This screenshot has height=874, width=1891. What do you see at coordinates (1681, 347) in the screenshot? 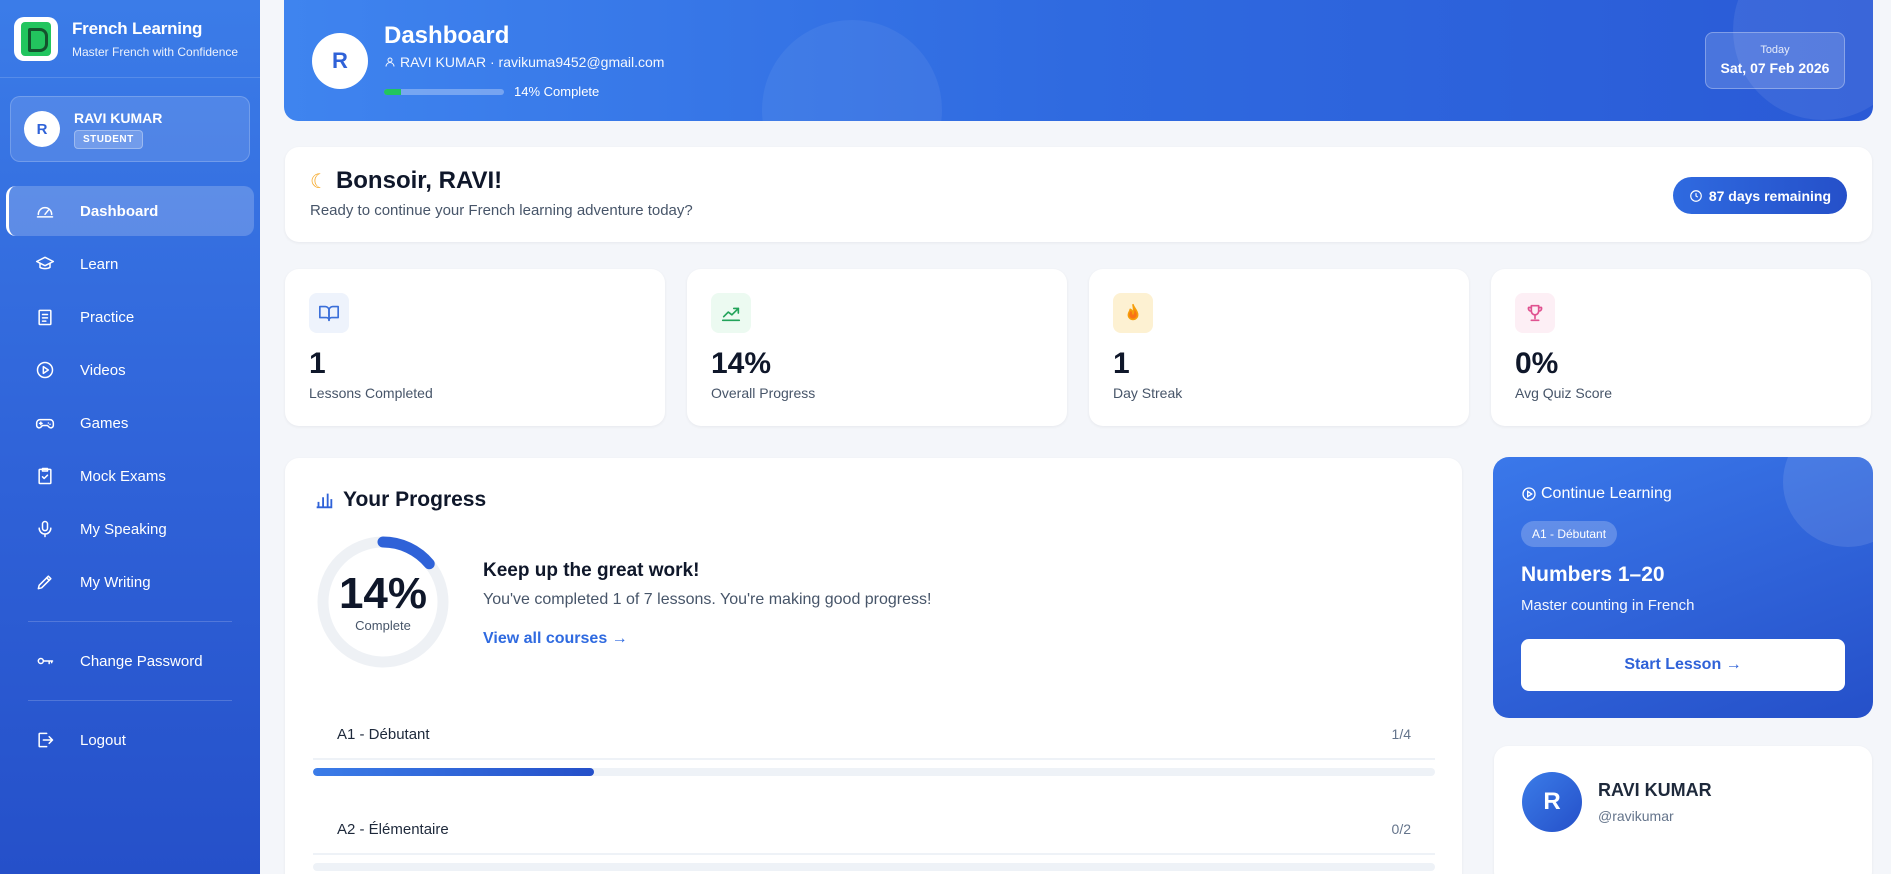
I see `stat-card-quiz: 0% Avg Quiz Score` at bounding box center [1681, 347].